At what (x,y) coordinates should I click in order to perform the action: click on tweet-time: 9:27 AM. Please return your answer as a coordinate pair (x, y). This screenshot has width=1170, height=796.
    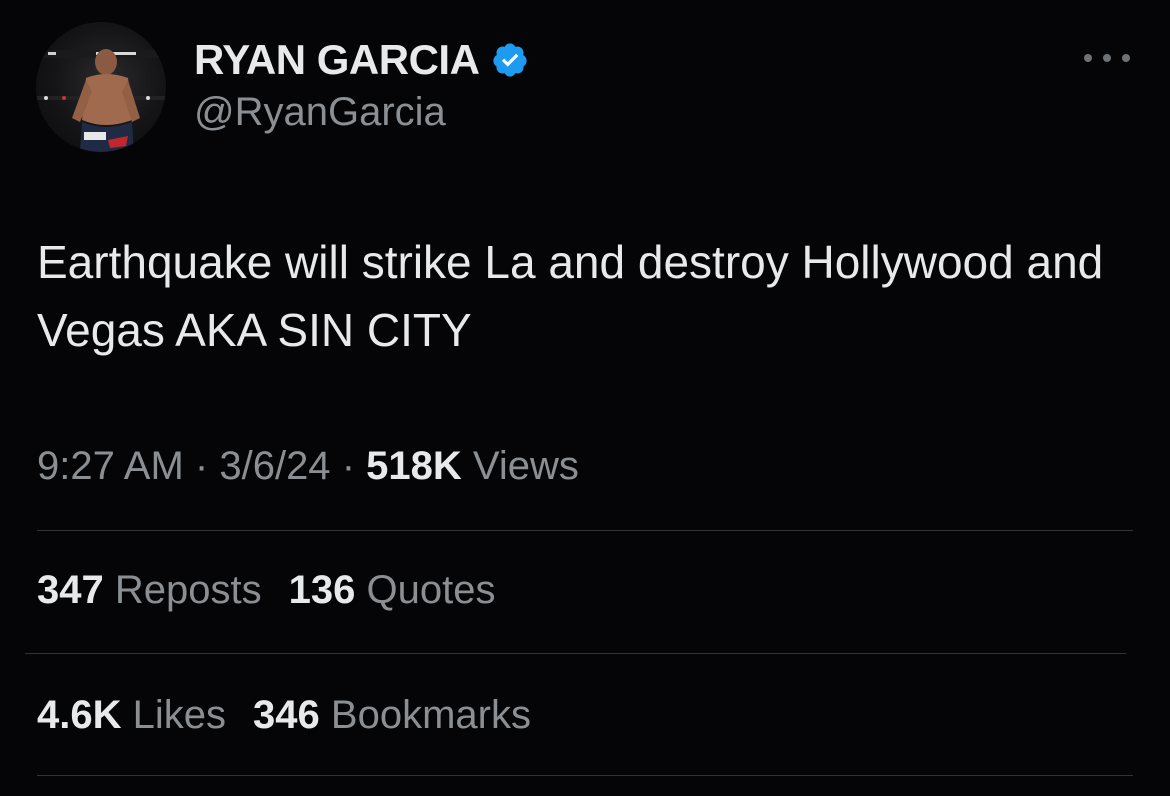
    Looking at the image, I should click on (110, 466).